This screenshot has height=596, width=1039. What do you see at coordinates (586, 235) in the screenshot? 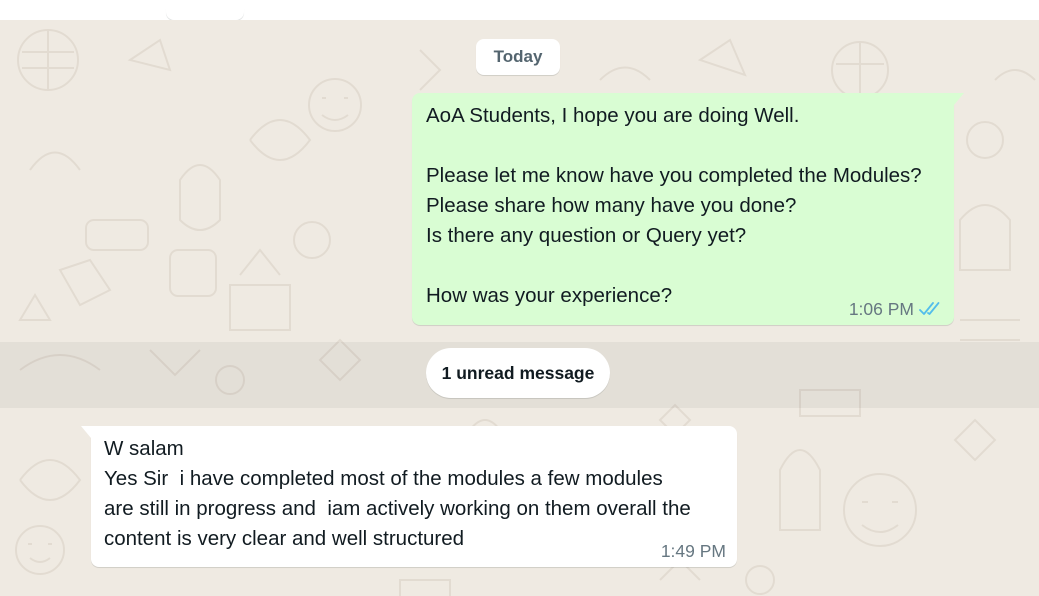
I see `message-text-line: Is there any question or Query yet?` at bounding box center [586, 235].